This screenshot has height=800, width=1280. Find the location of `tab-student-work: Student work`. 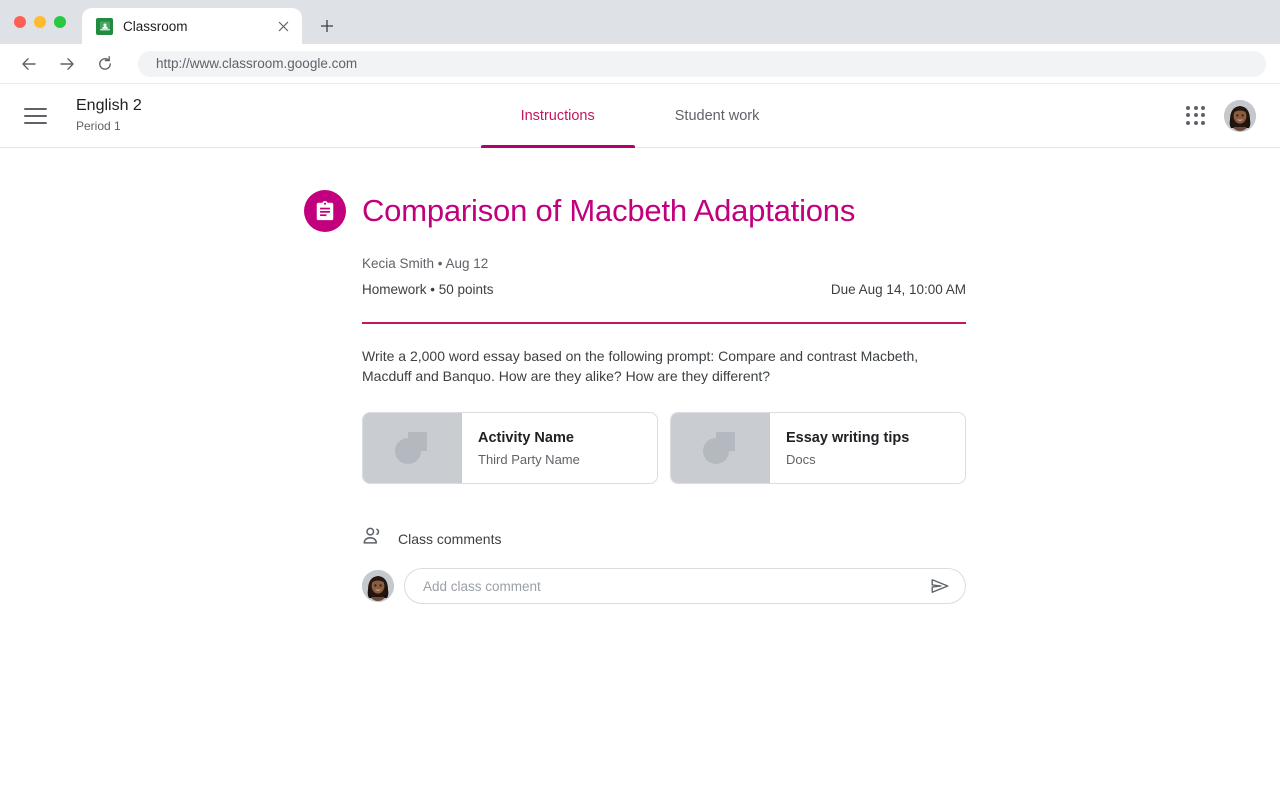

tab-student-work: Student work is located at coordinates (717, 116).